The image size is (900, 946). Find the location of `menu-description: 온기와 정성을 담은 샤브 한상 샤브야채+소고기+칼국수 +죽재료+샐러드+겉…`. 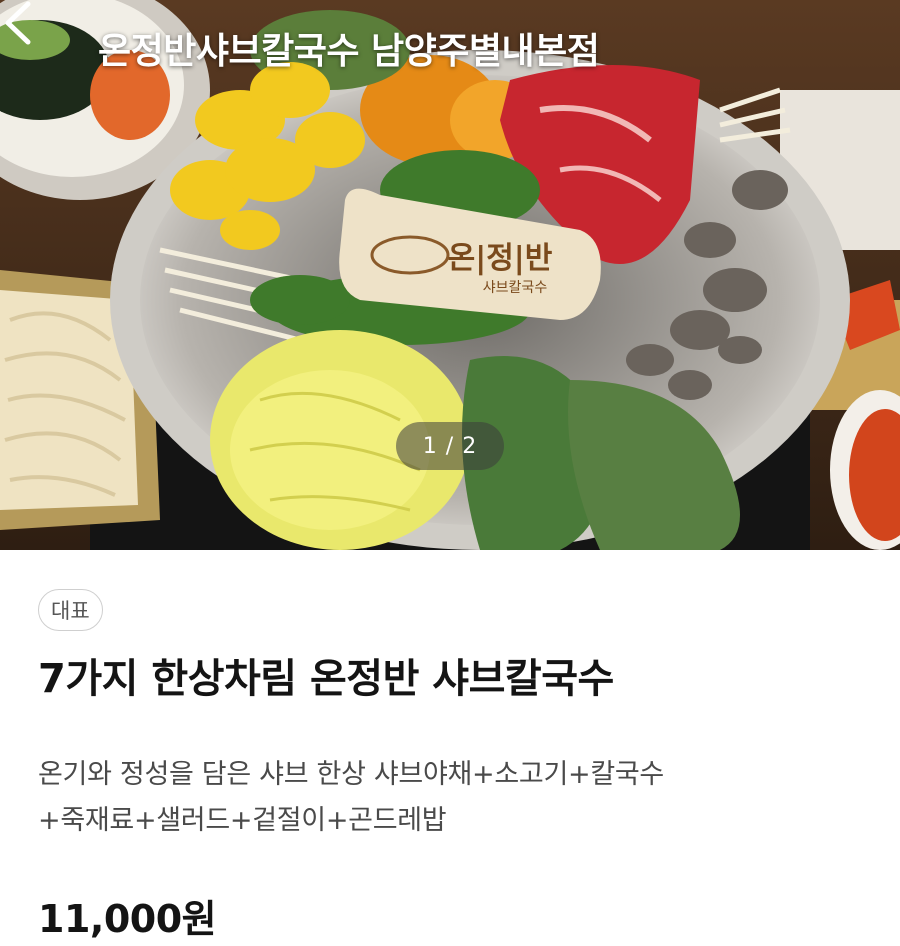

menu-description: 온기와 정성을 담은 샤브 한상 샤브야채+소고기+칼국수 +죽재료+샐러드+겉… is located at coordinates (453, 798).